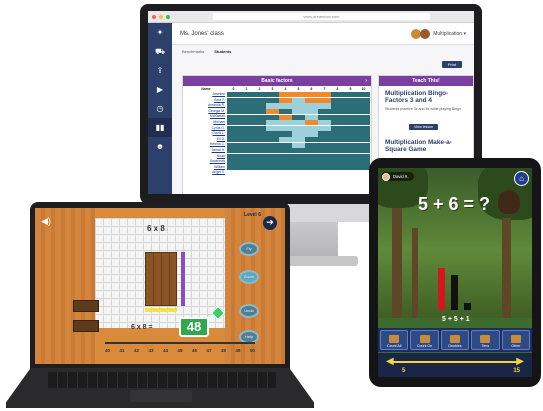  What do you see at coordinates (394, 340) in the screenshot?
I see `strategy-button: Count All` at bounding box center [394, 340].